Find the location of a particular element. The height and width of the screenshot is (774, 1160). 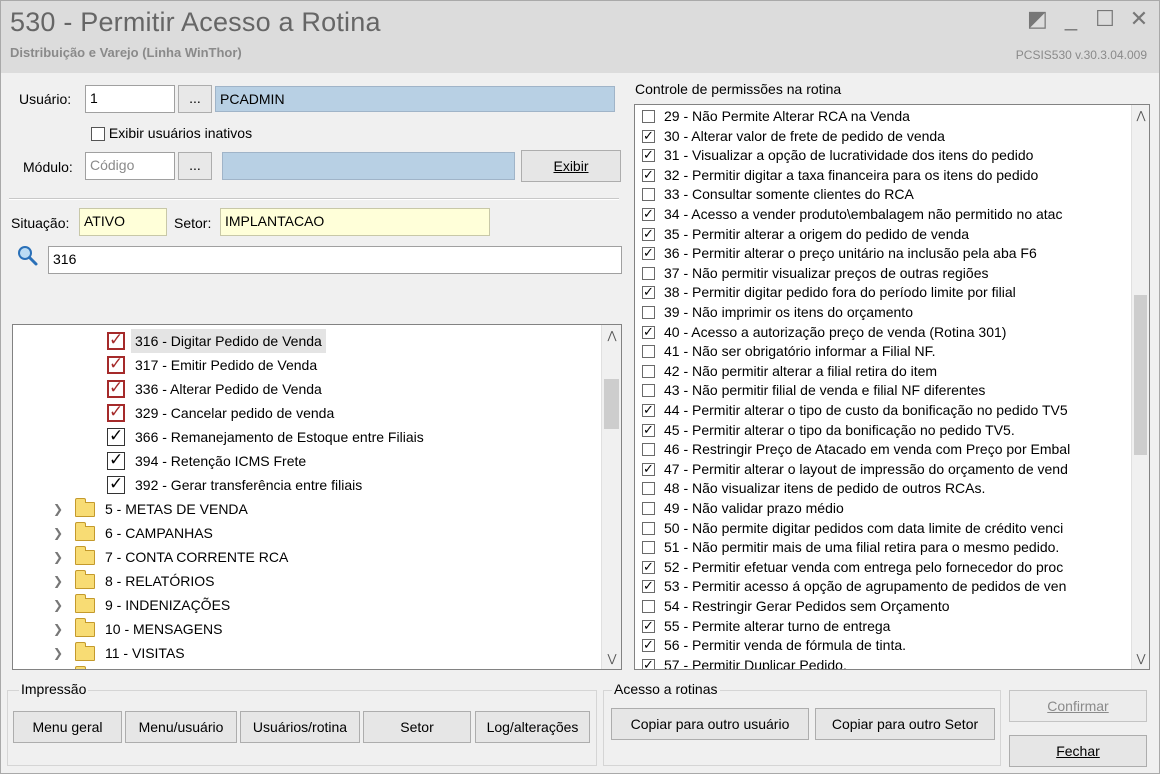

close-icon: ✕ is located at coordinates (1139, 19).